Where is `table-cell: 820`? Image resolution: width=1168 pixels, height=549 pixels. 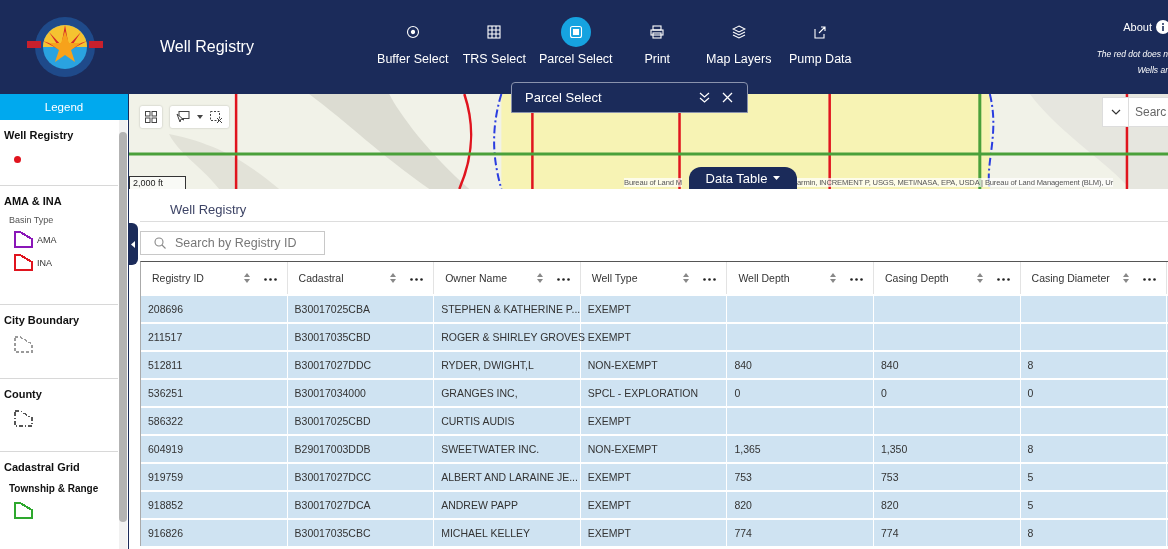
table-cell: 820 is located at coordinates (889, 505).